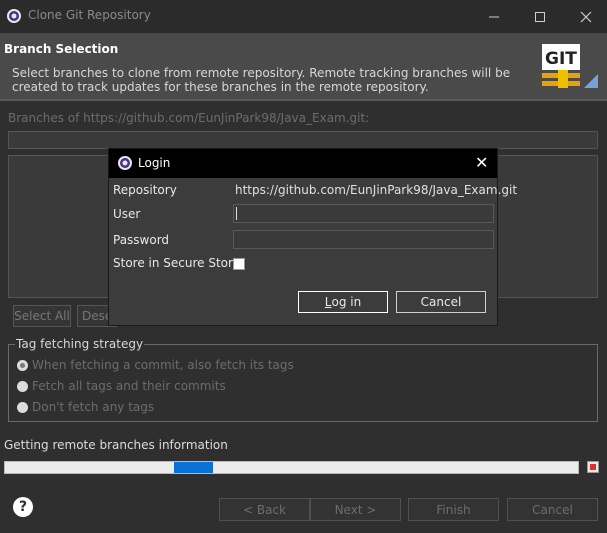  What do you see at coordinates (145, 190) in the screenshot?
I see `repository-label: Repository` at bounding box center [145, 190].